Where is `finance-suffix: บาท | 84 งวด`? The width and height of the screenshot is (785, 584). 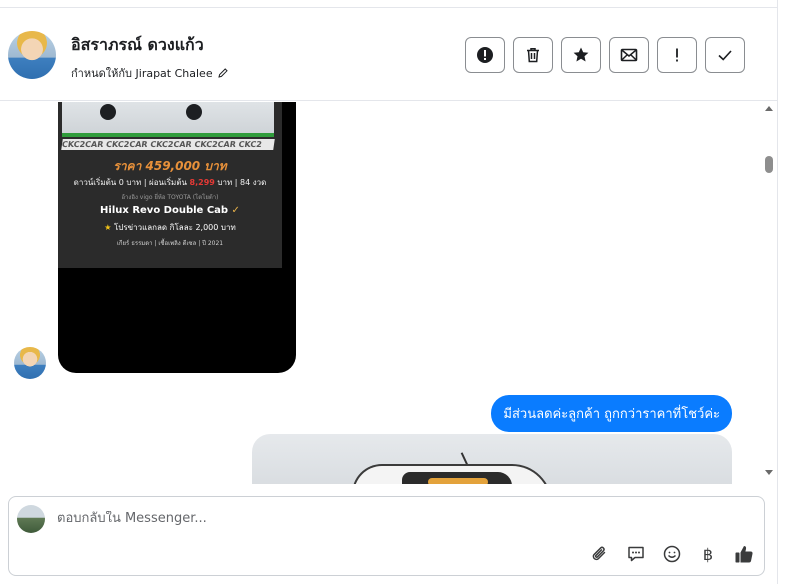 finance-suffix: บาท | 84 งวด is located at coordinates (242, 182).